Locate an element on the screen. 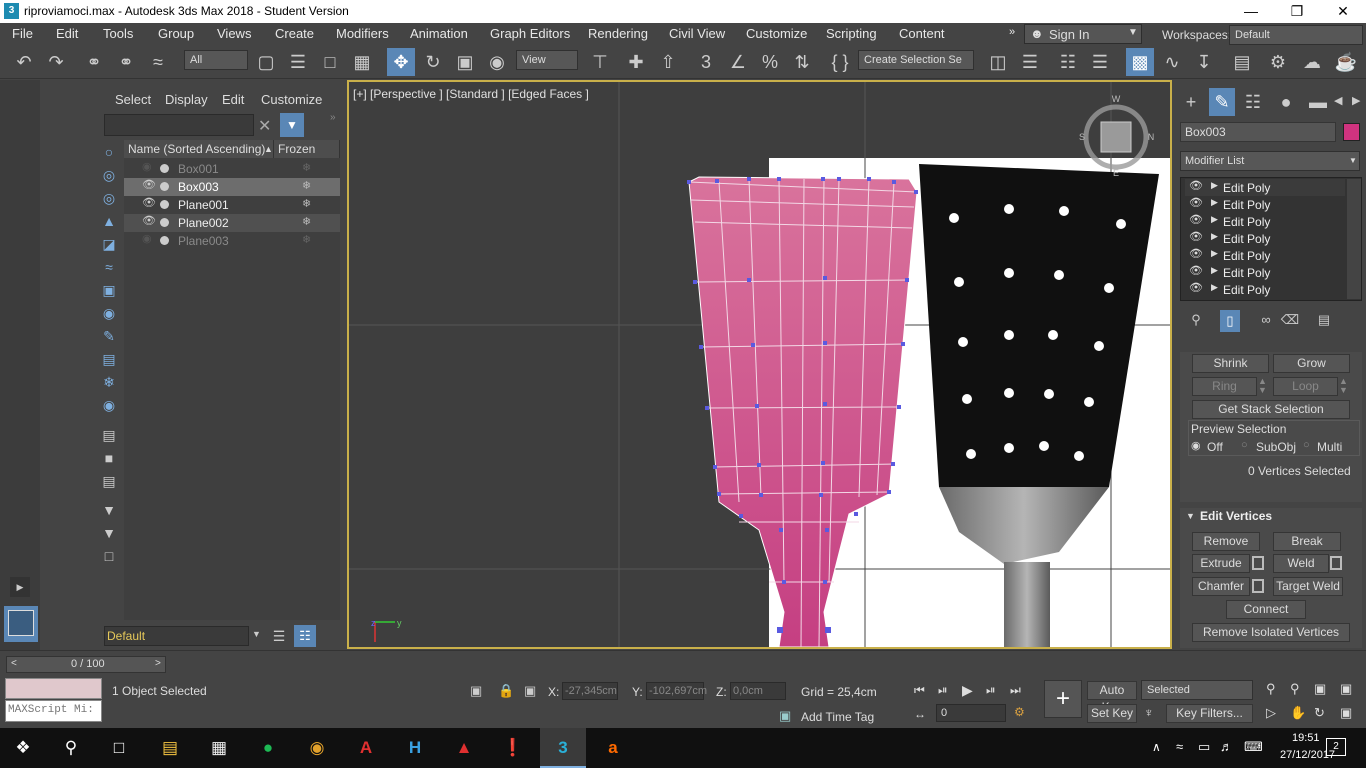  chevron-down-icon: ▼ is located at coordinates (256, 634).